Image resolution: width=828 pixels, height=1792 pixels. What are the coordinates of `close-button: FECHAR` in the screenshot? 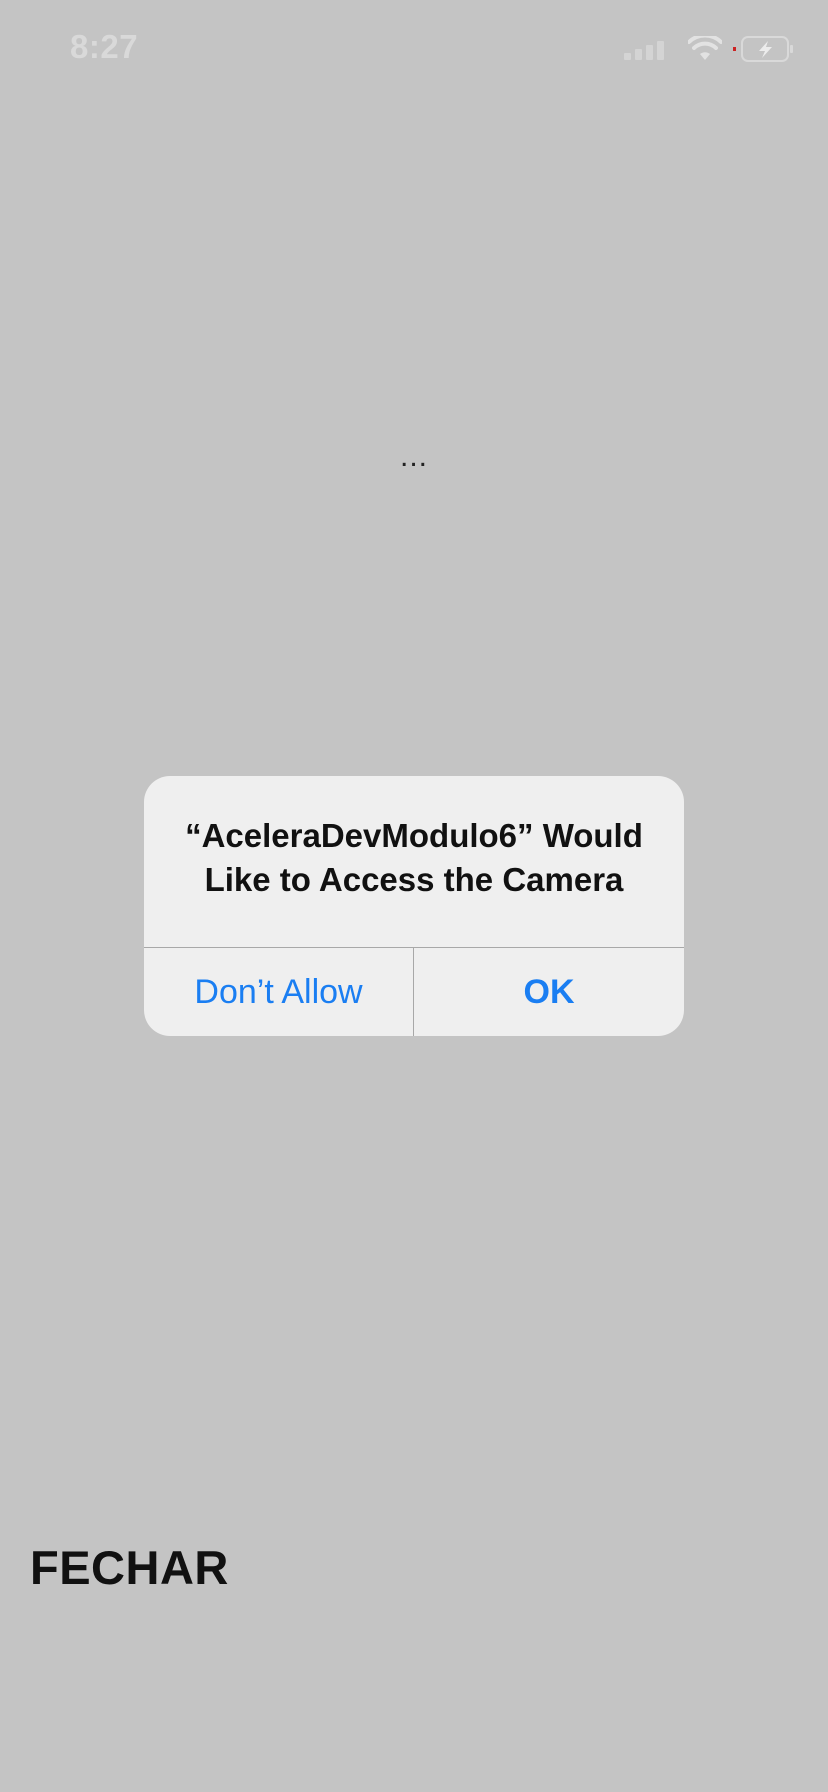 It's located at (129, 1567).